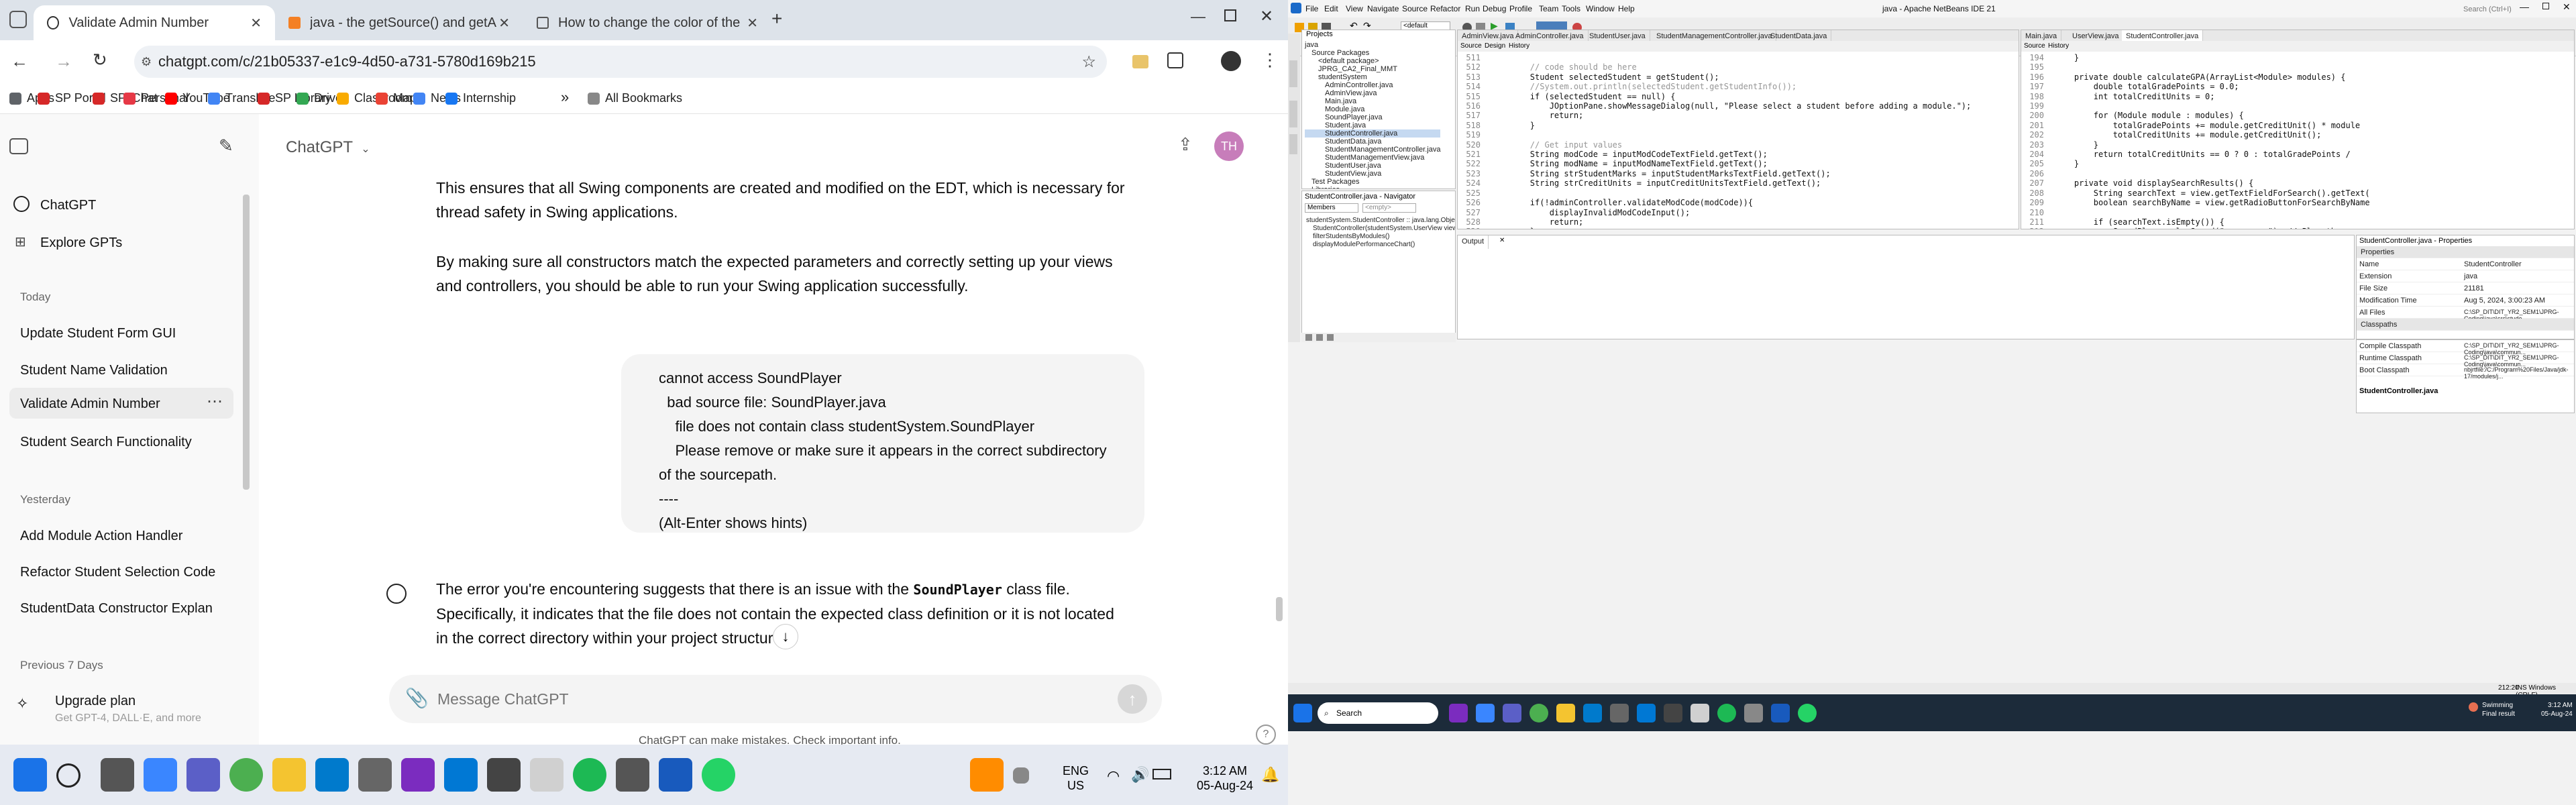  I want to click on wifi-icon: ◠, so click(1113, 776).